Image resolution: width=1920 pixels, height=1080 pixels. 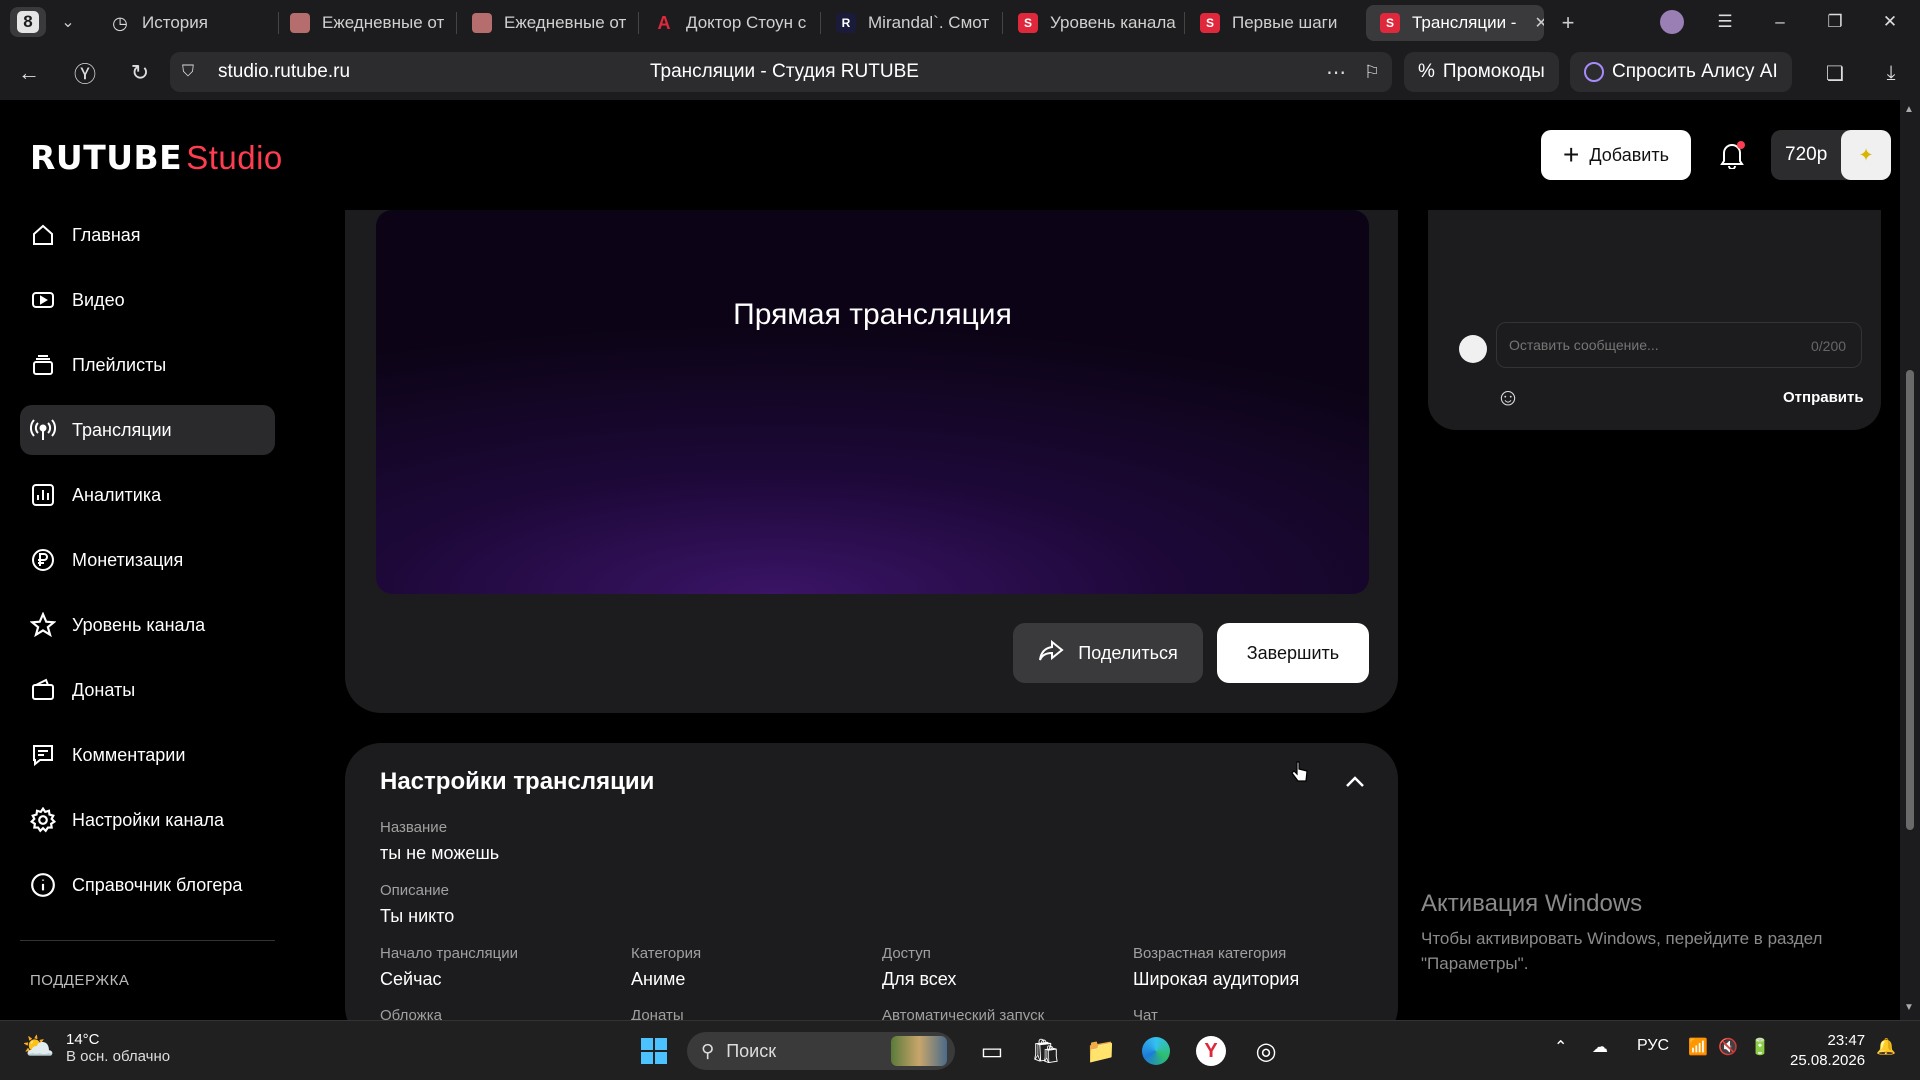 I want to click on taskbar-search: ⚲ Поиск, so click(x=821, y=1051).